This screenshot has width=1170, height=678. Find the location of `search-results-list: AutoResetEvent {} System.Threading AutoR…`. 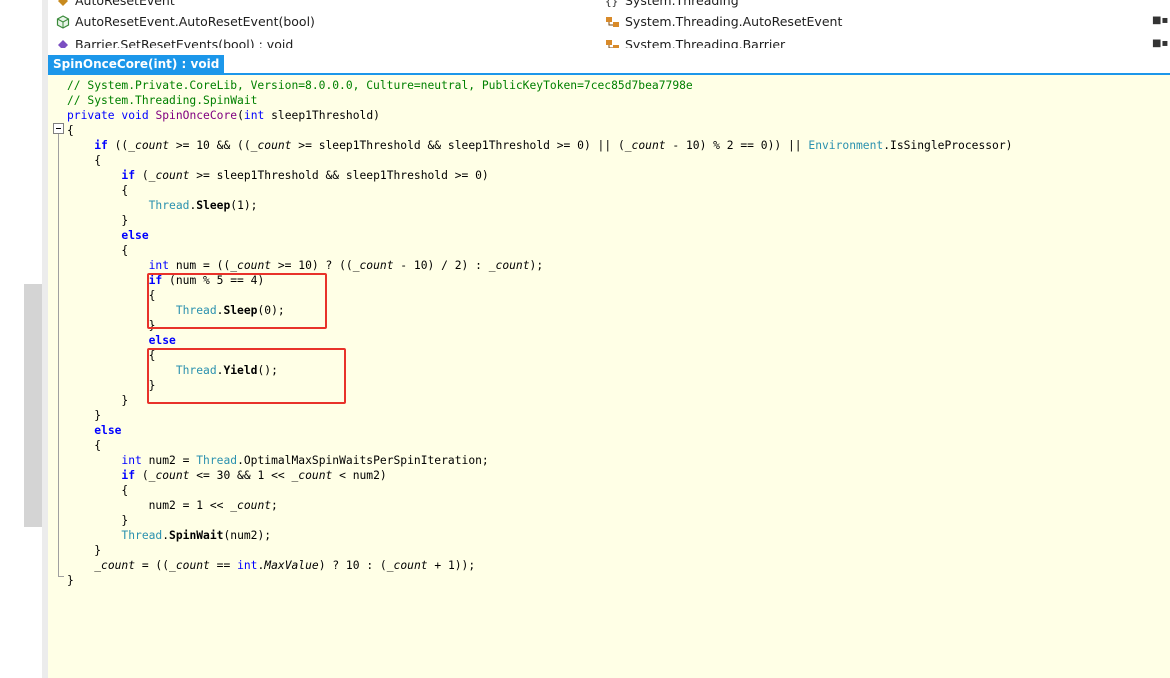

search-results-list: AutoResetEvent {} System.Threading AutoR… is located at coordinates (609, 24).